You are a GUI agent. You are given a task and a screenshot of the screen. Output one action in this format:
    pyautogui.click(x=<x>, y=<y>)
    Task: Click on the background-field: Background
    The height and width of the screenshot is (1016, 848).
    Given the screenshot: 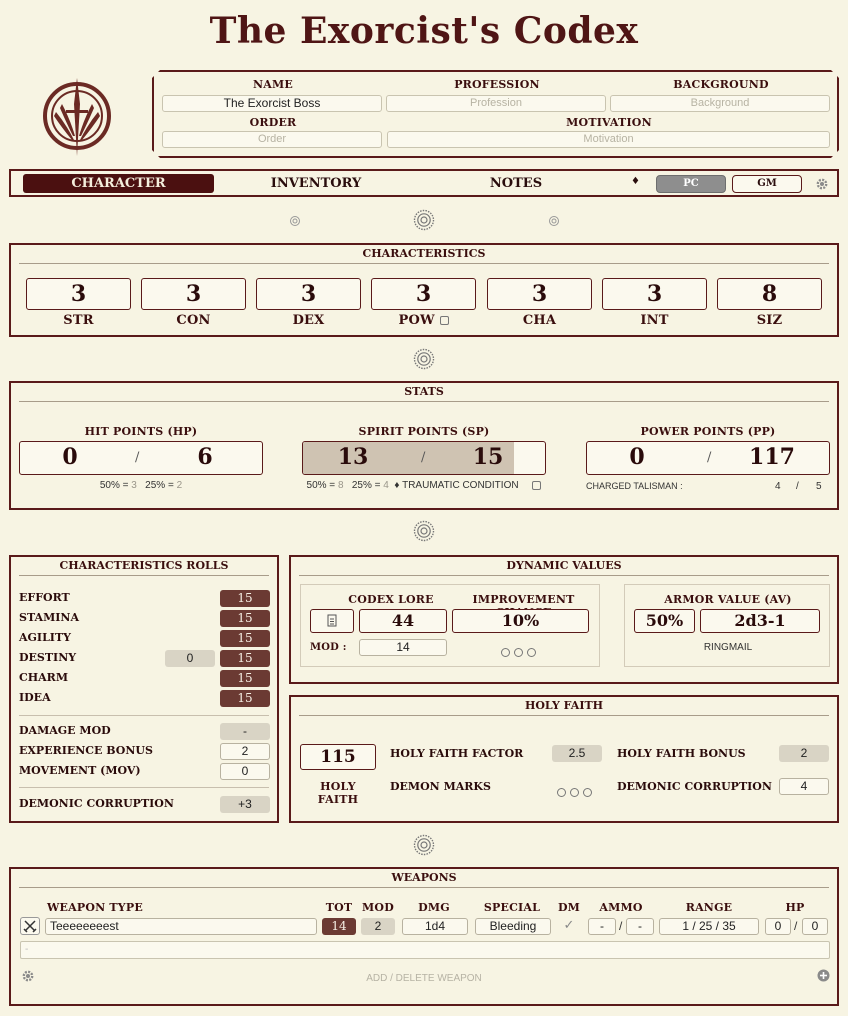 What is the action you would take?
    pyautogui.click(x=720, y=103)
    